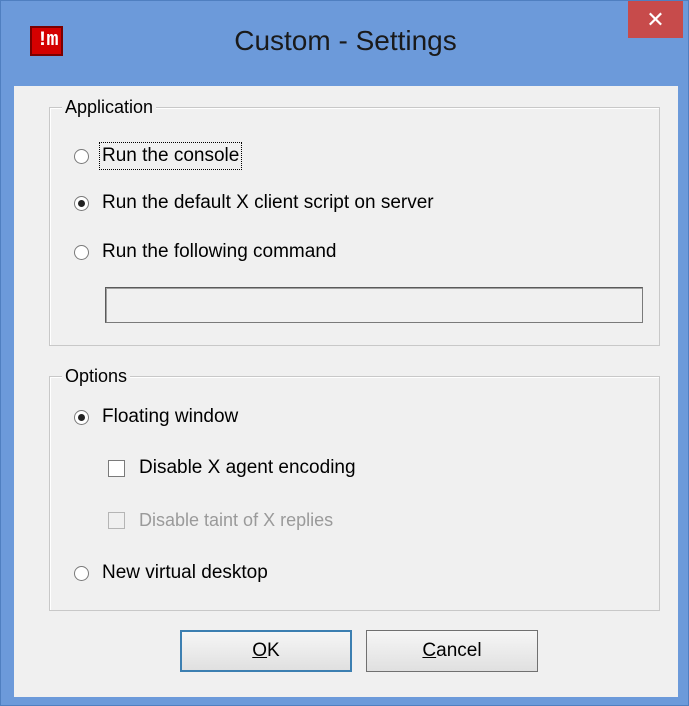 The width and height of the screenshot is (689, 706). I want to click on radio-new-virtual-desktop: New virtual desktop, so click(171, 573).